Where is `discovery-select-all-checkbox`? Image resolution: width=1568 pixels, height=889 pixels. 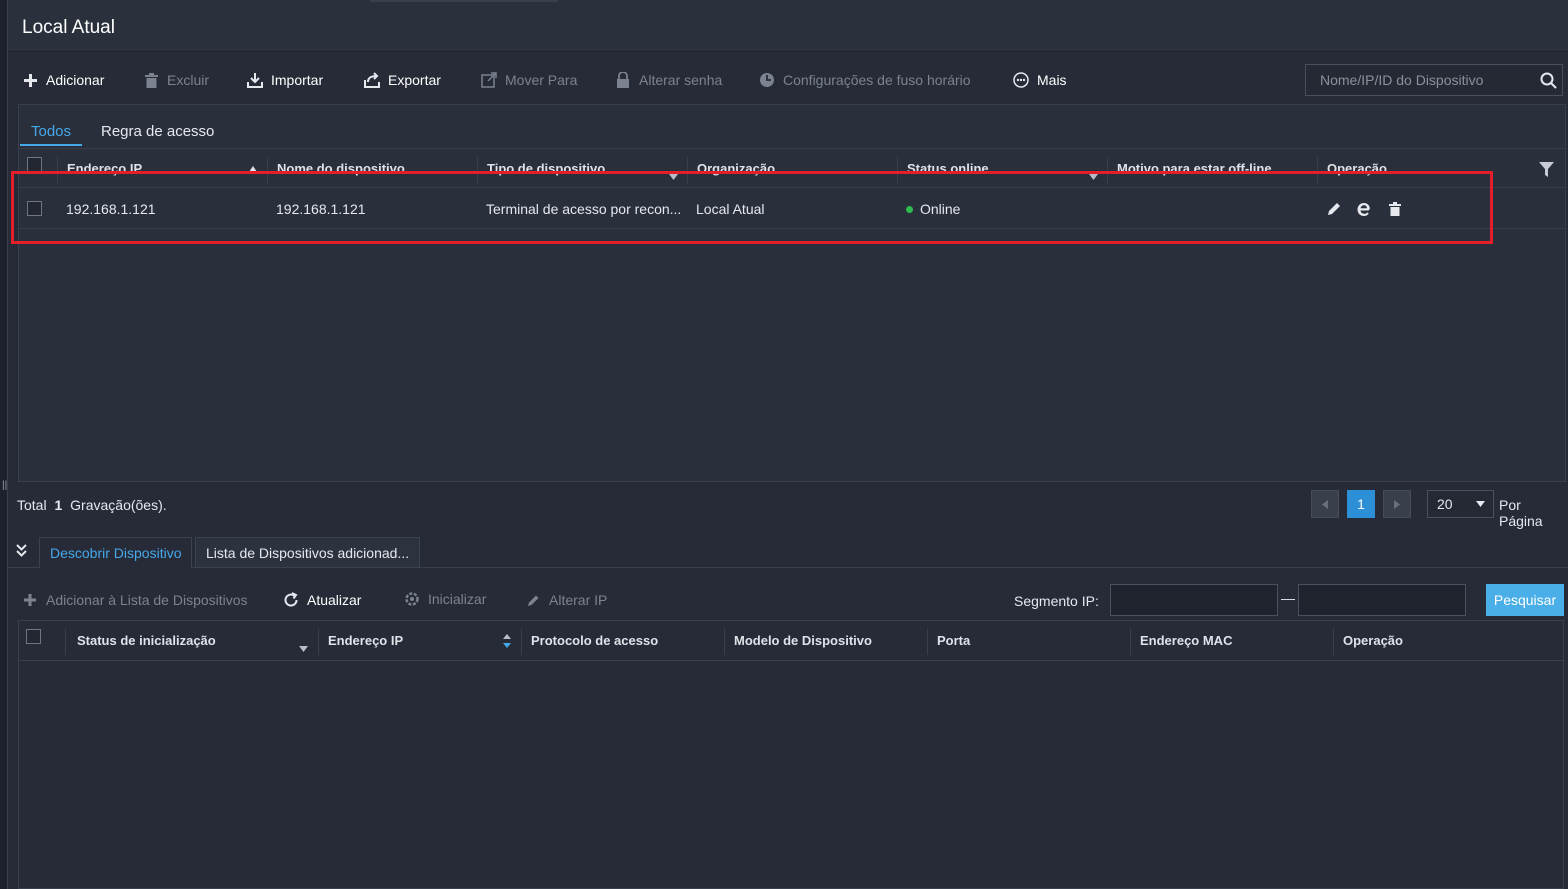 discovery-select-all-checkbox is located at coordinates (33, 636).